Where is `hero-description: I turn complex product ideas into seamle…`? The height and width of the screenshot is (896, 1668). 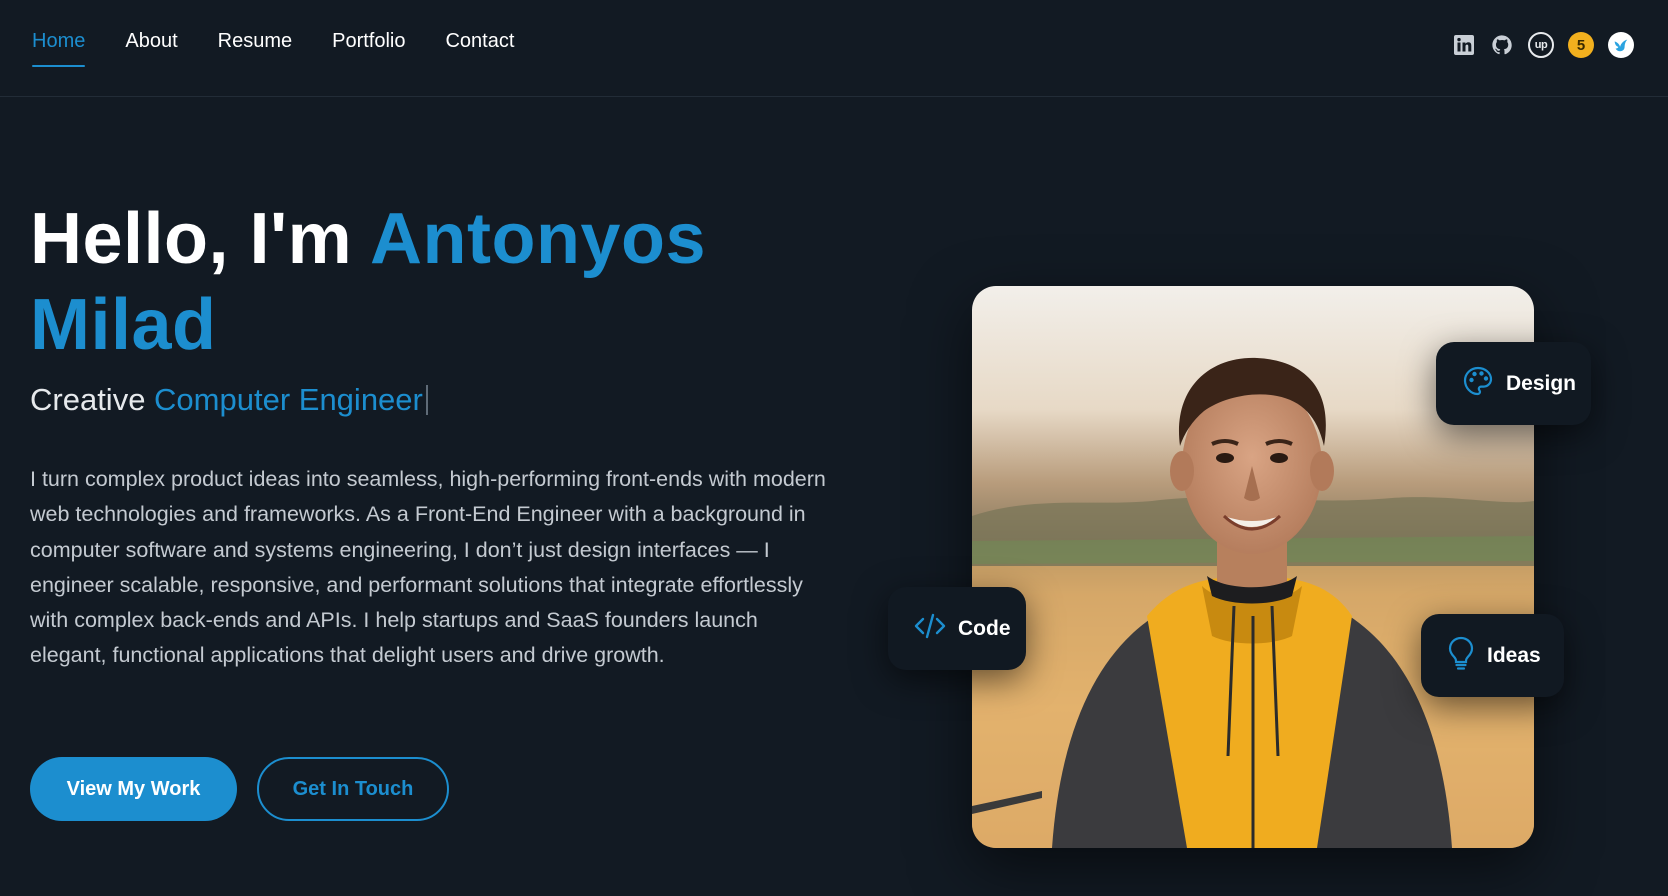 hero-description: I turn complex product ideas into seamle… is located at coordinates (428, 567).